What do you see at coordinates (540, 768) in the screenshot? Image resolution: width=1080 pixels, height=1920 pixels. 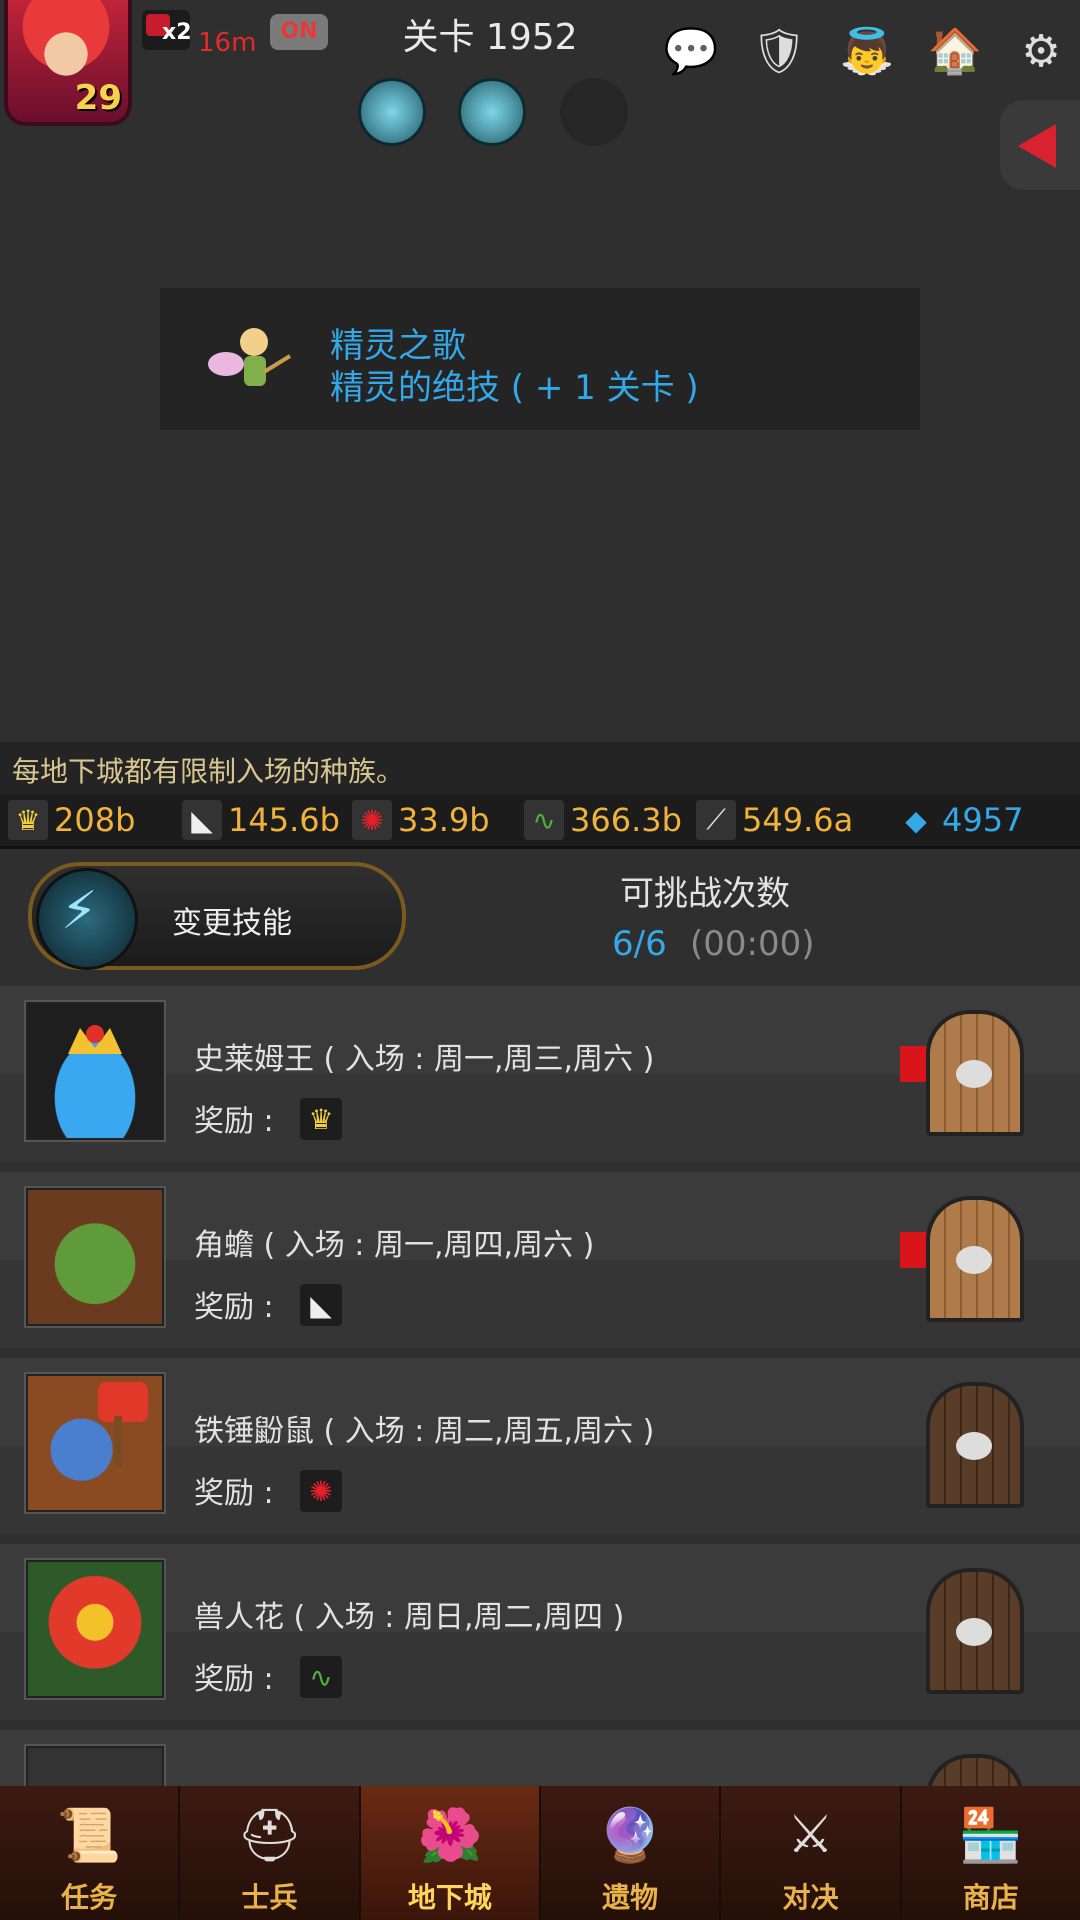 I see `tip-bar: 每地下城都有限制入场的种族。` at bounding box center [540, 768].